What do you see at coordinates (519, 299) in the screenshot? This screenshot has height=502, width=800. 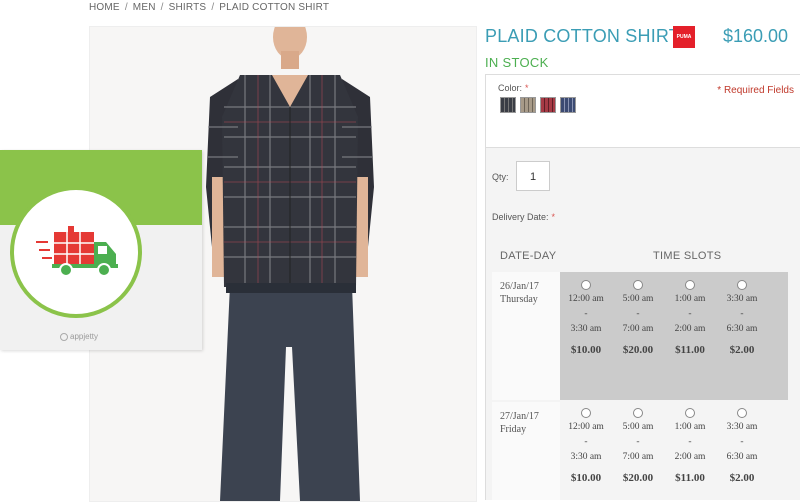 I see `day-1-weekday: Thursday` at bounding box center [519, 299].